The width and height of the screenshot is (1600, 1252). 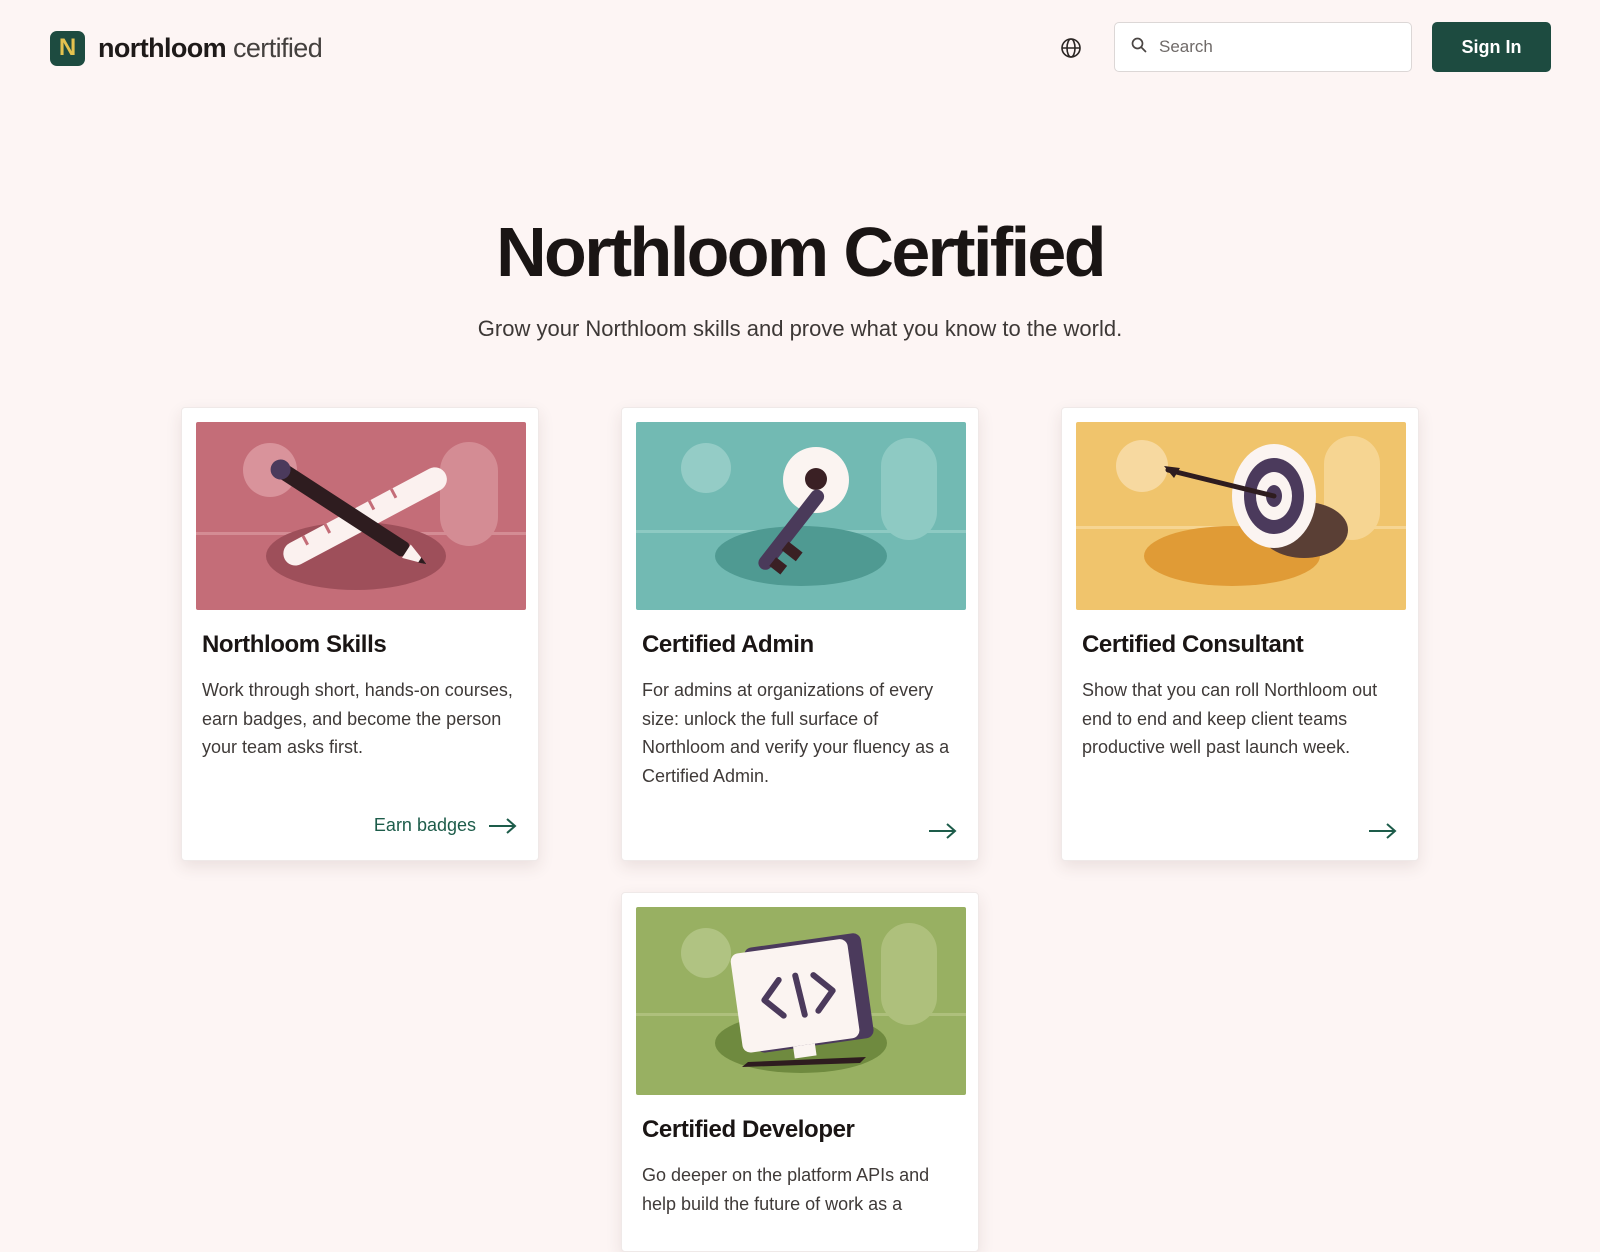 I want to click on earn-badges-link: Earn badges, so click(x=446, y=825).